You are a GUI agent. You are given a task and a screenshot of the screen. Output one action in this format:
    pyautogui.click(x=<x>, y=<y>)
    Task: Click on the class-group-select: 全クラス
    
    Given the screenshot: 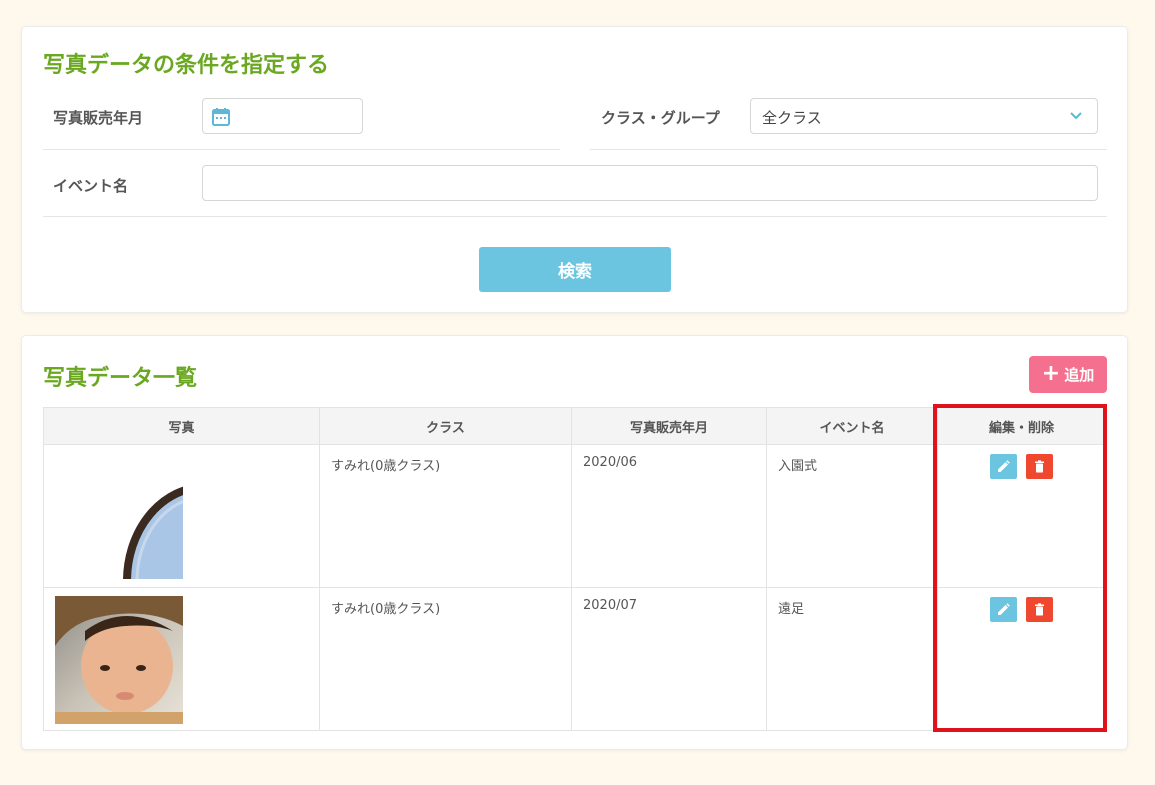 What is the action you would take?
    pyautogui.click(x=924, y=116)
    